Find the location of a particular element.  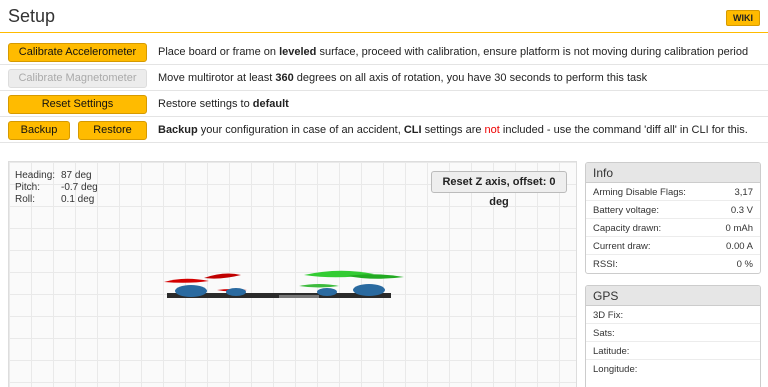

info-row: RSSI: 0 % is located at coordinates (673, 264).